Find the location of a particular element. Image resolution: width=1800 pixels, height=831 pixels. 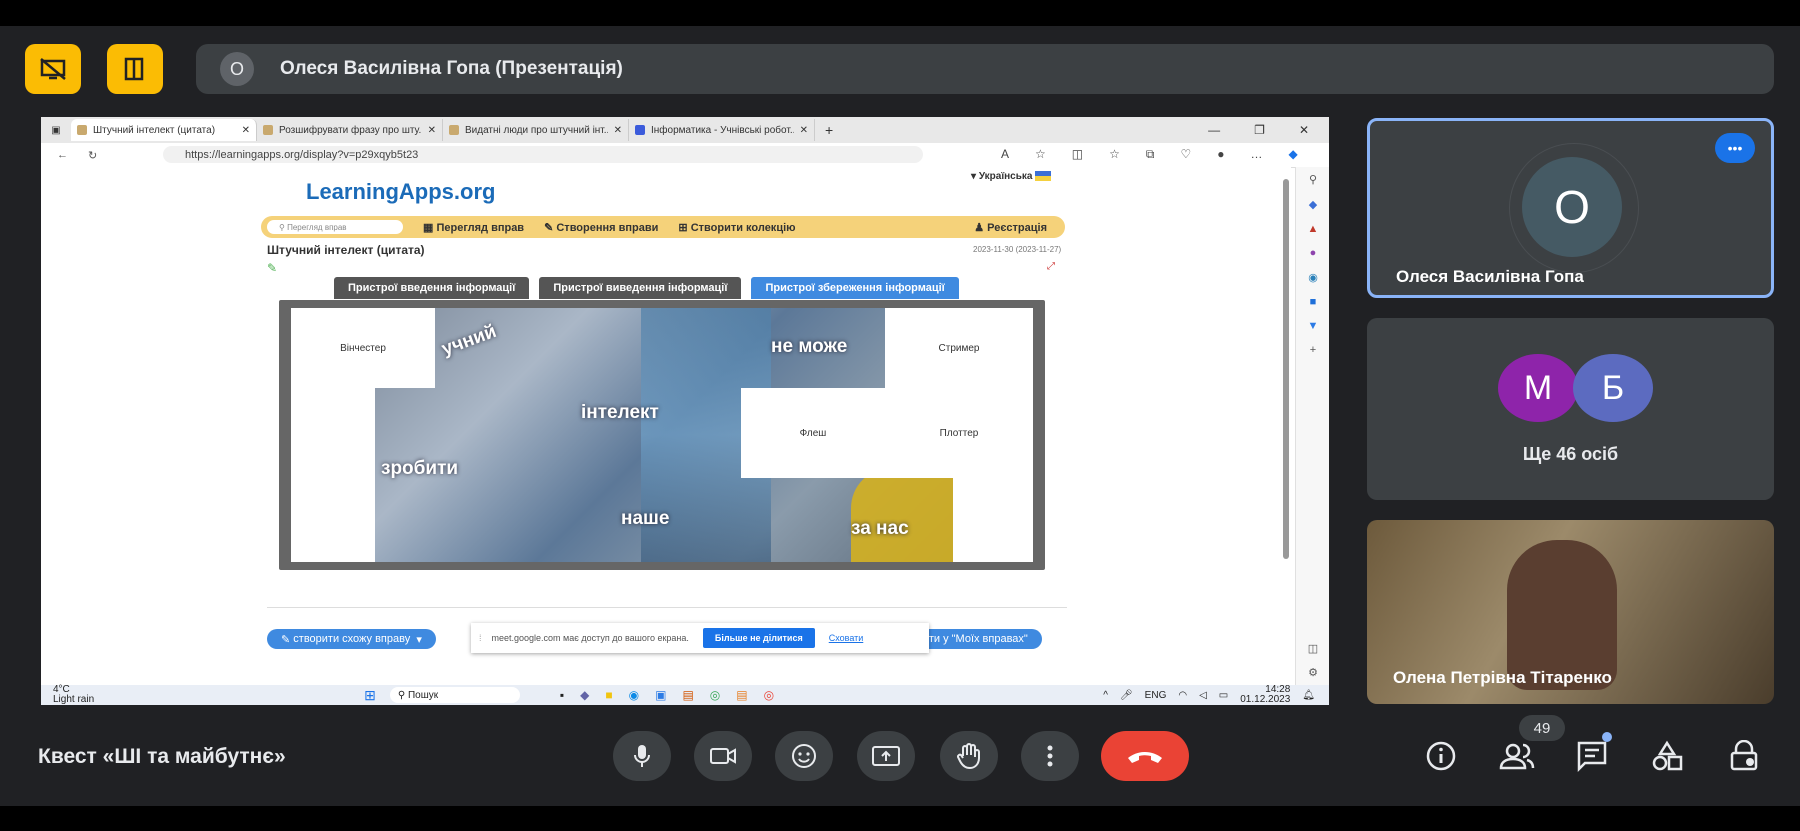

puzzle-piece: Стример is located at coordinates (959, 348).